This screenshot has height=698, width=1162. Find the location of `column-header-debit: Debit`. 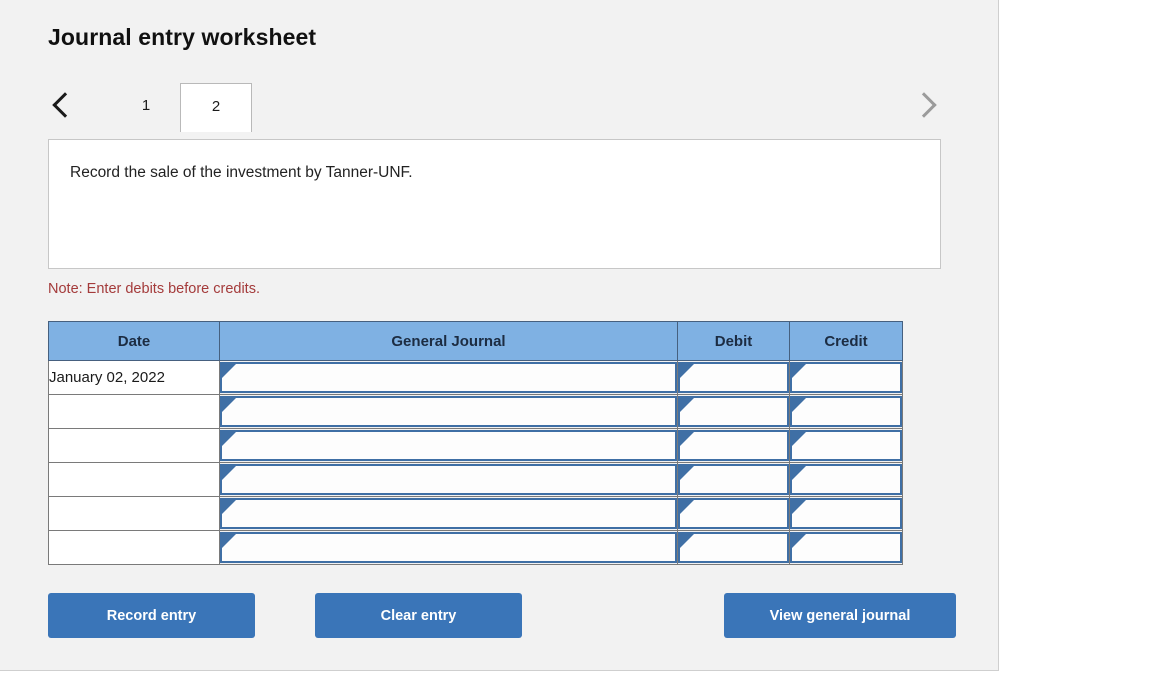

column-header-debit: Debit is located at coordinates (733, 341).